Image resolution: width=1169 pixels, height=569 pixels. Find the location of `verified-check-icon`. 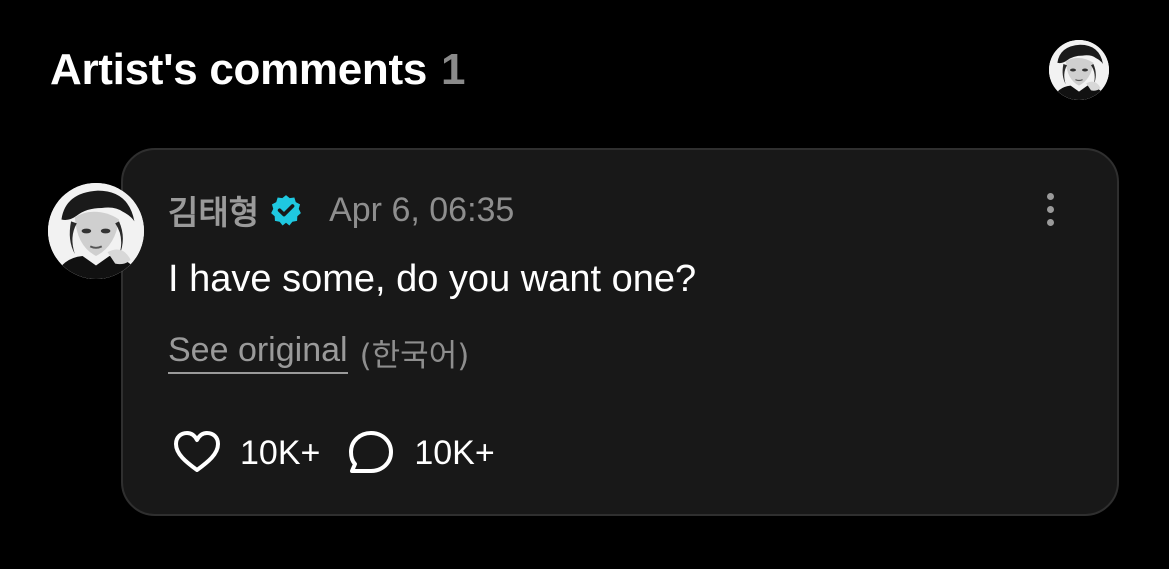

verified-check-icon is located at coordinates (286, 210).